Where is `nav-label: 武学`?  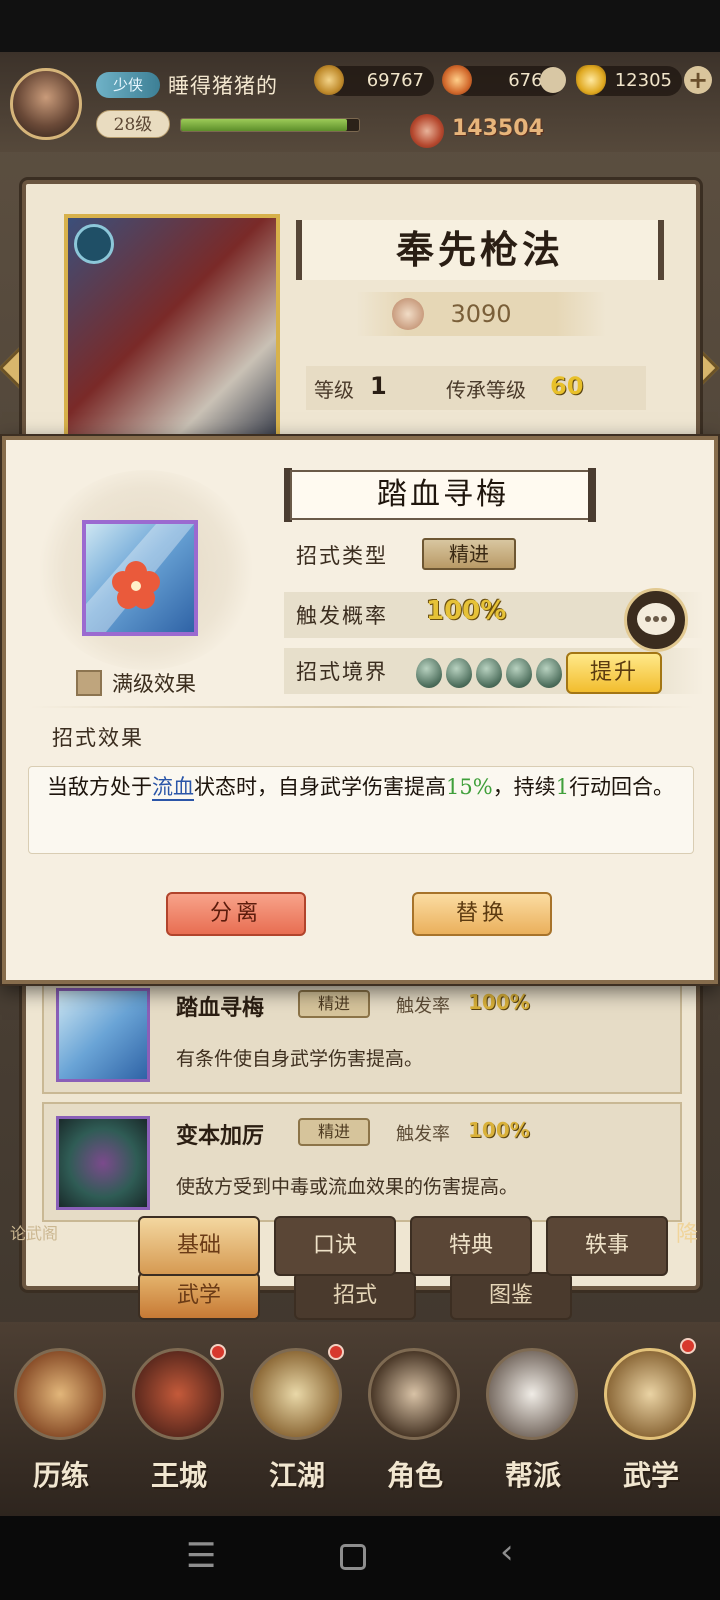 nav-label: 武学 is located at coordinates (650, 1475).